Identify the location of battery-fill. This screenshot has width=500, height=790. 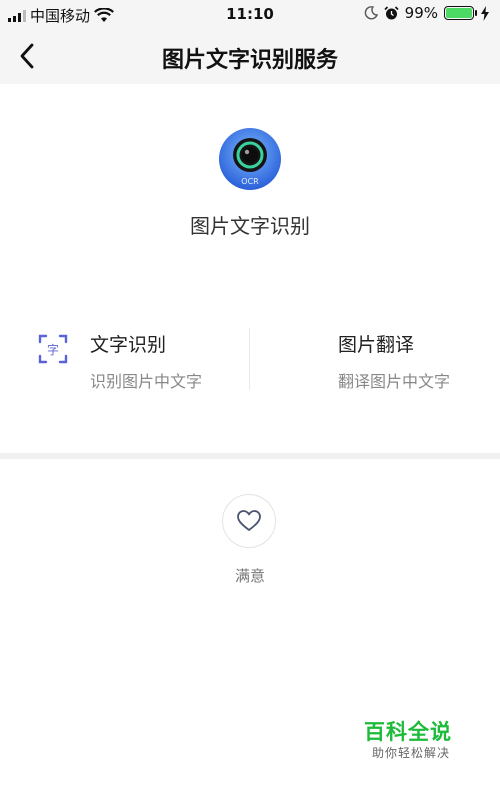
(459, 13).